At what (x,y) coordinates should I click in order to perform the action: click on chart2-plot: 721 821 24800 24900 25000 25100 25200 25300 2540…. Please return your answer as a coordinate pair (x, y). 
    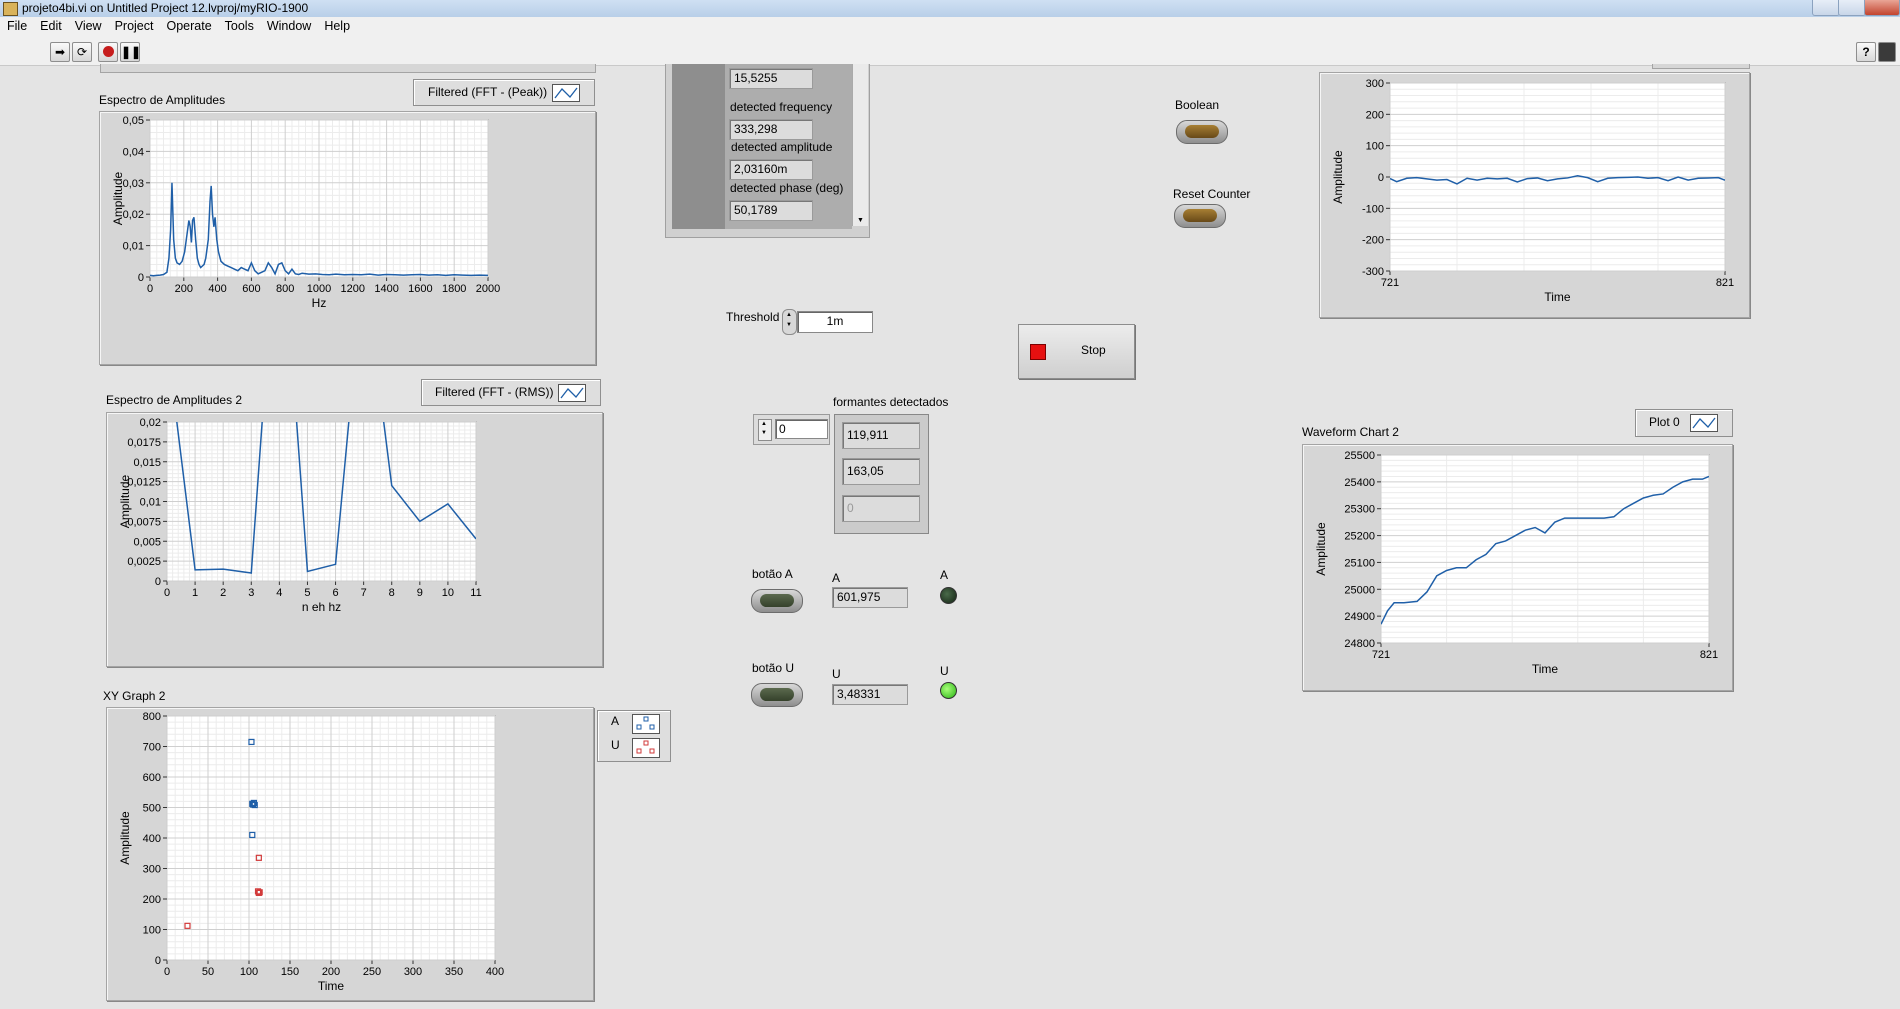
    Looking at the image, I should click on (1517, 567).